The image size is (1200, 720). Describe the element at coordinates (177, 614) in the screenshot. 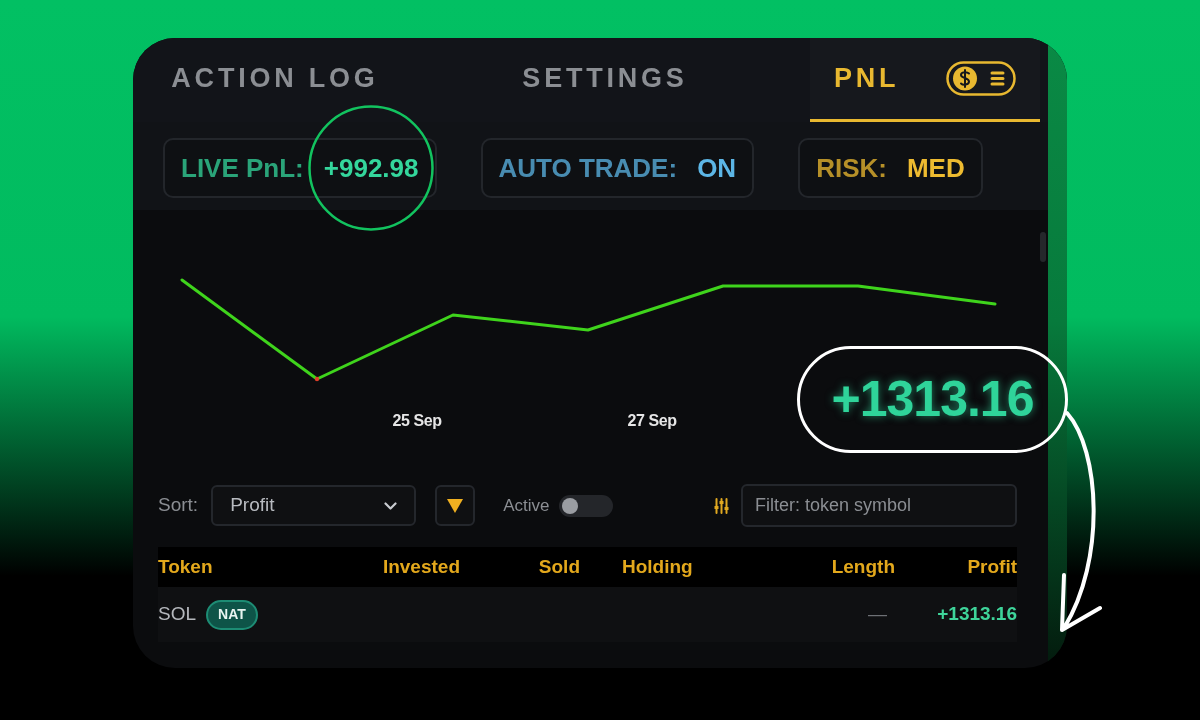

I see `token-symbol: SOL` at that location.